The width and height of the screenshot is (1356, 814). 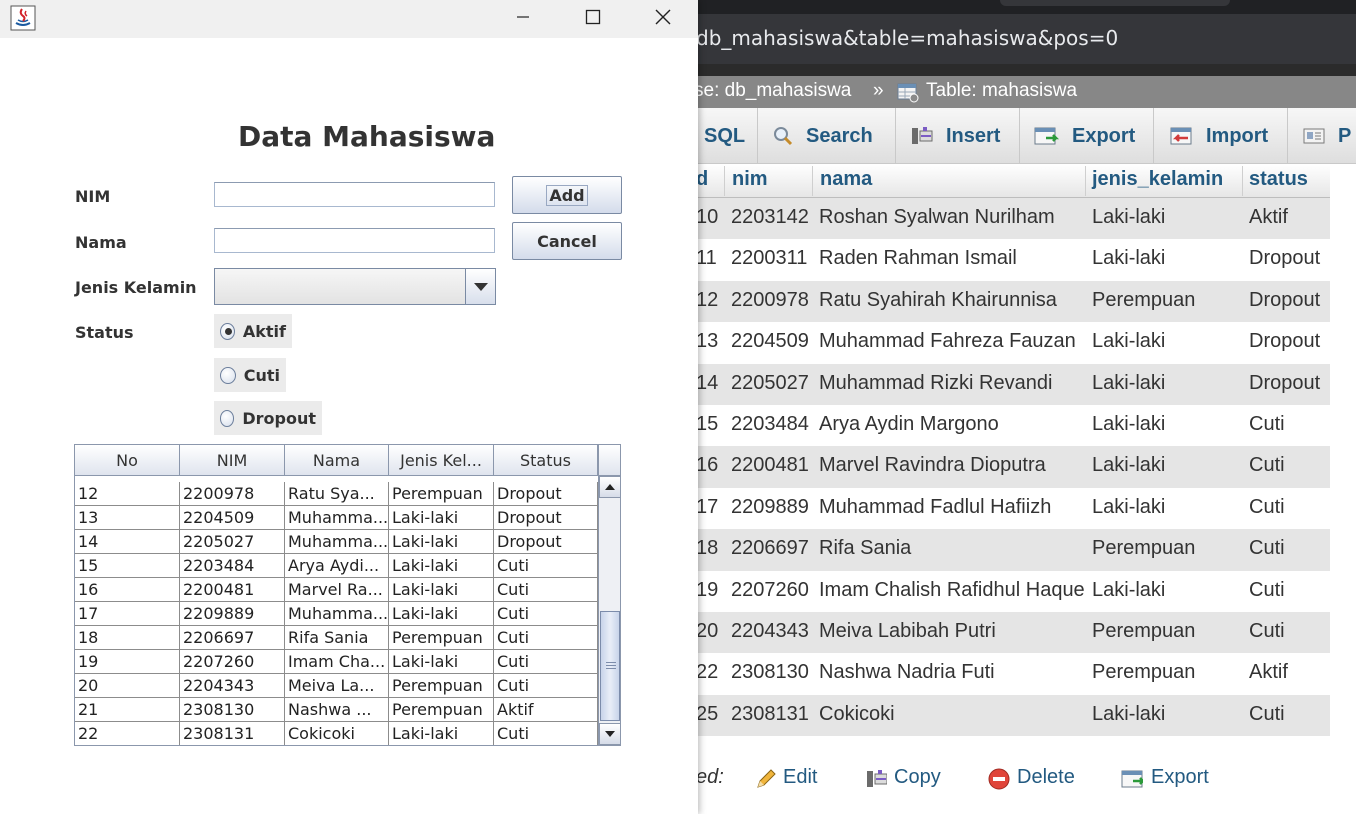 I want to click on tab-search-label: Search, so click(x=839, y=135).